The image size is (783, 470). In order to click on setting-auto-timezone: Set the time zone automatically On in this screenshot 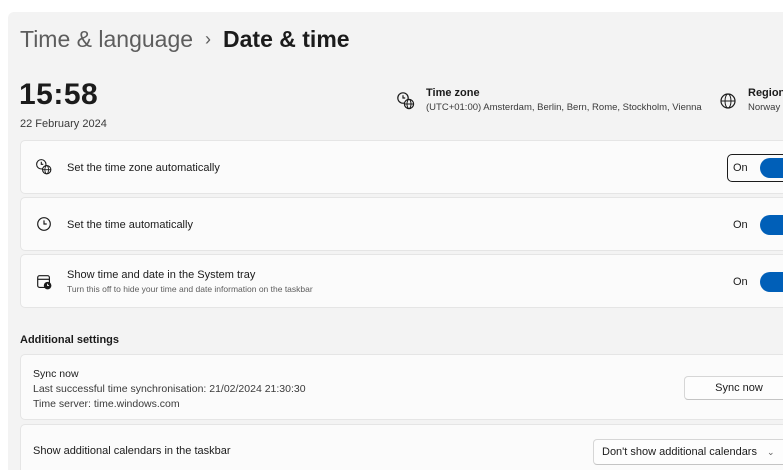, I will do `click(401, 167)`.